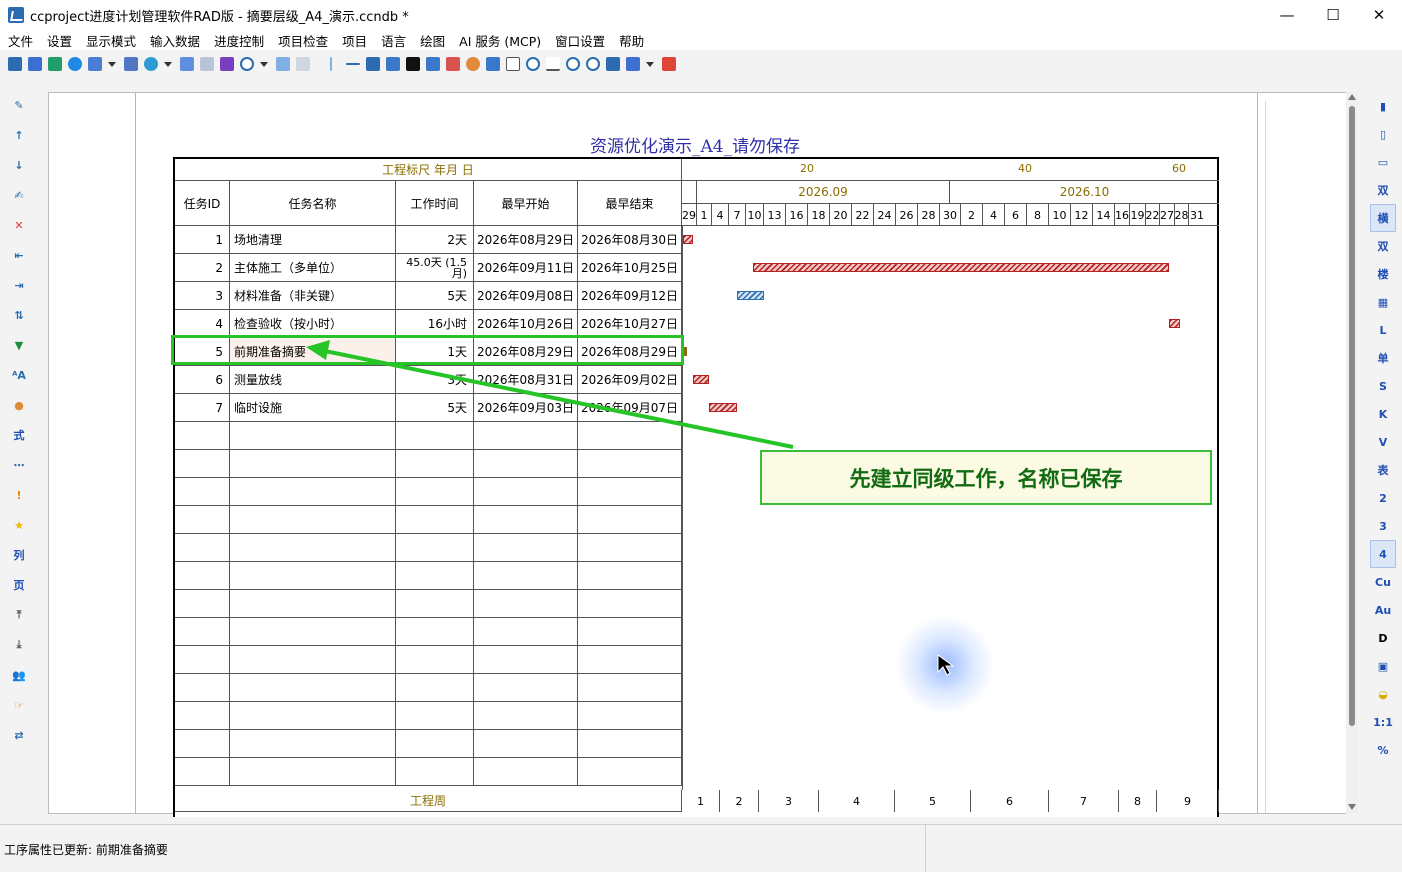  I want to click on close-button: ✕, so click(1379, 15).